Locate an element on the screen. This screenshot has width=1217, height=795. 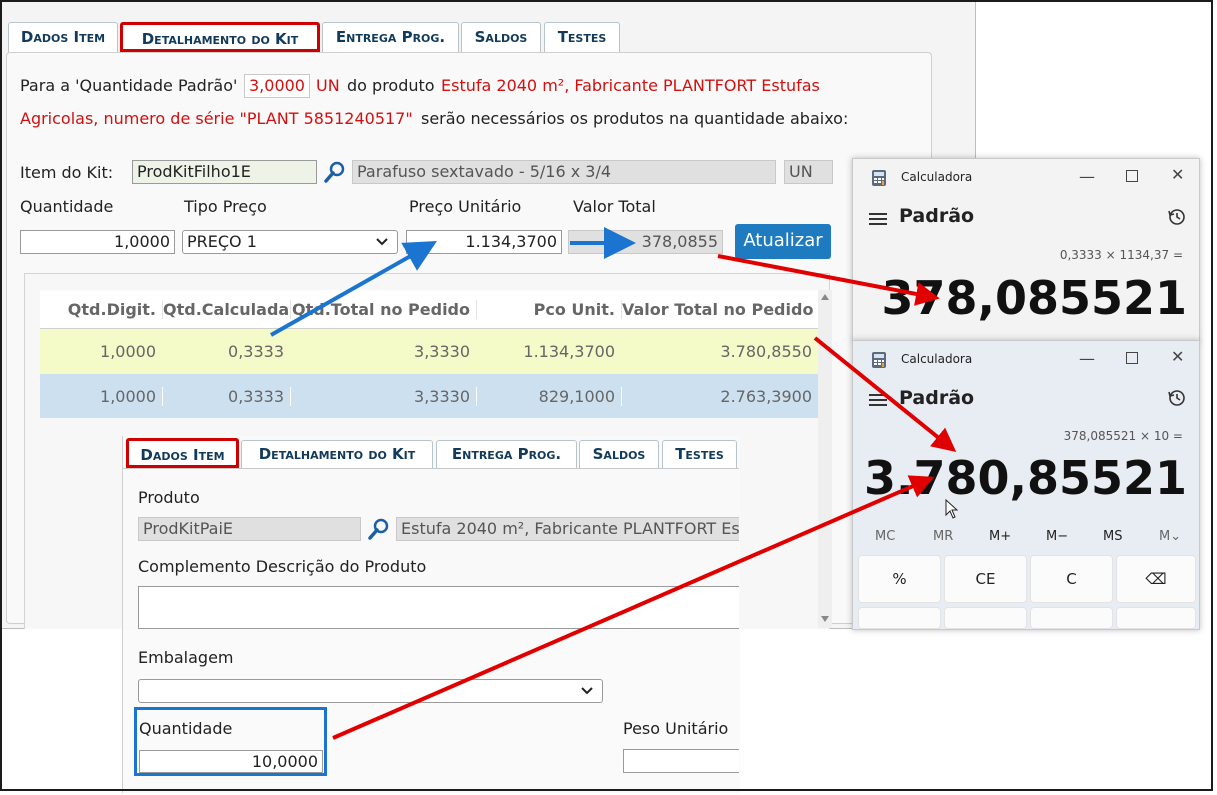
col-header-qtd-total: Qtd.Total no Pedido is located at coordinates (383, 309).